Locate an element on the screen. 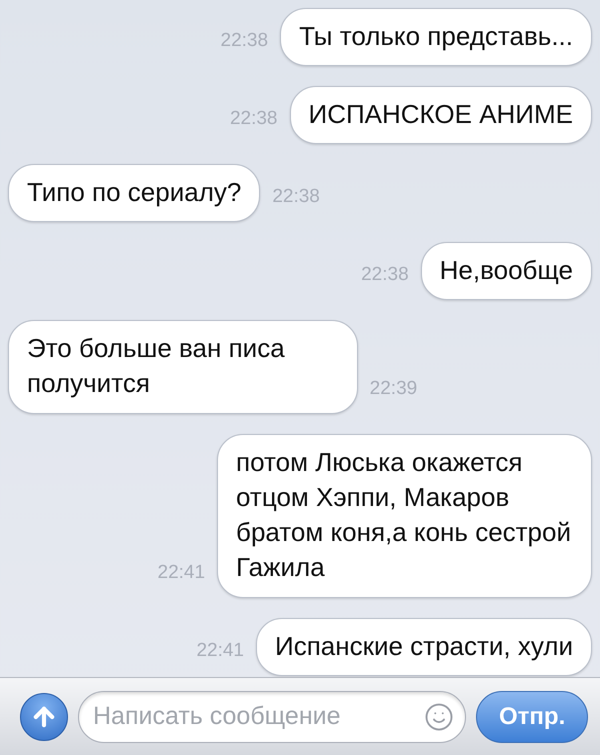 The image size is (600, 755). message-bubble: Испанские страсти, хули is located at coordinates (424, 647).